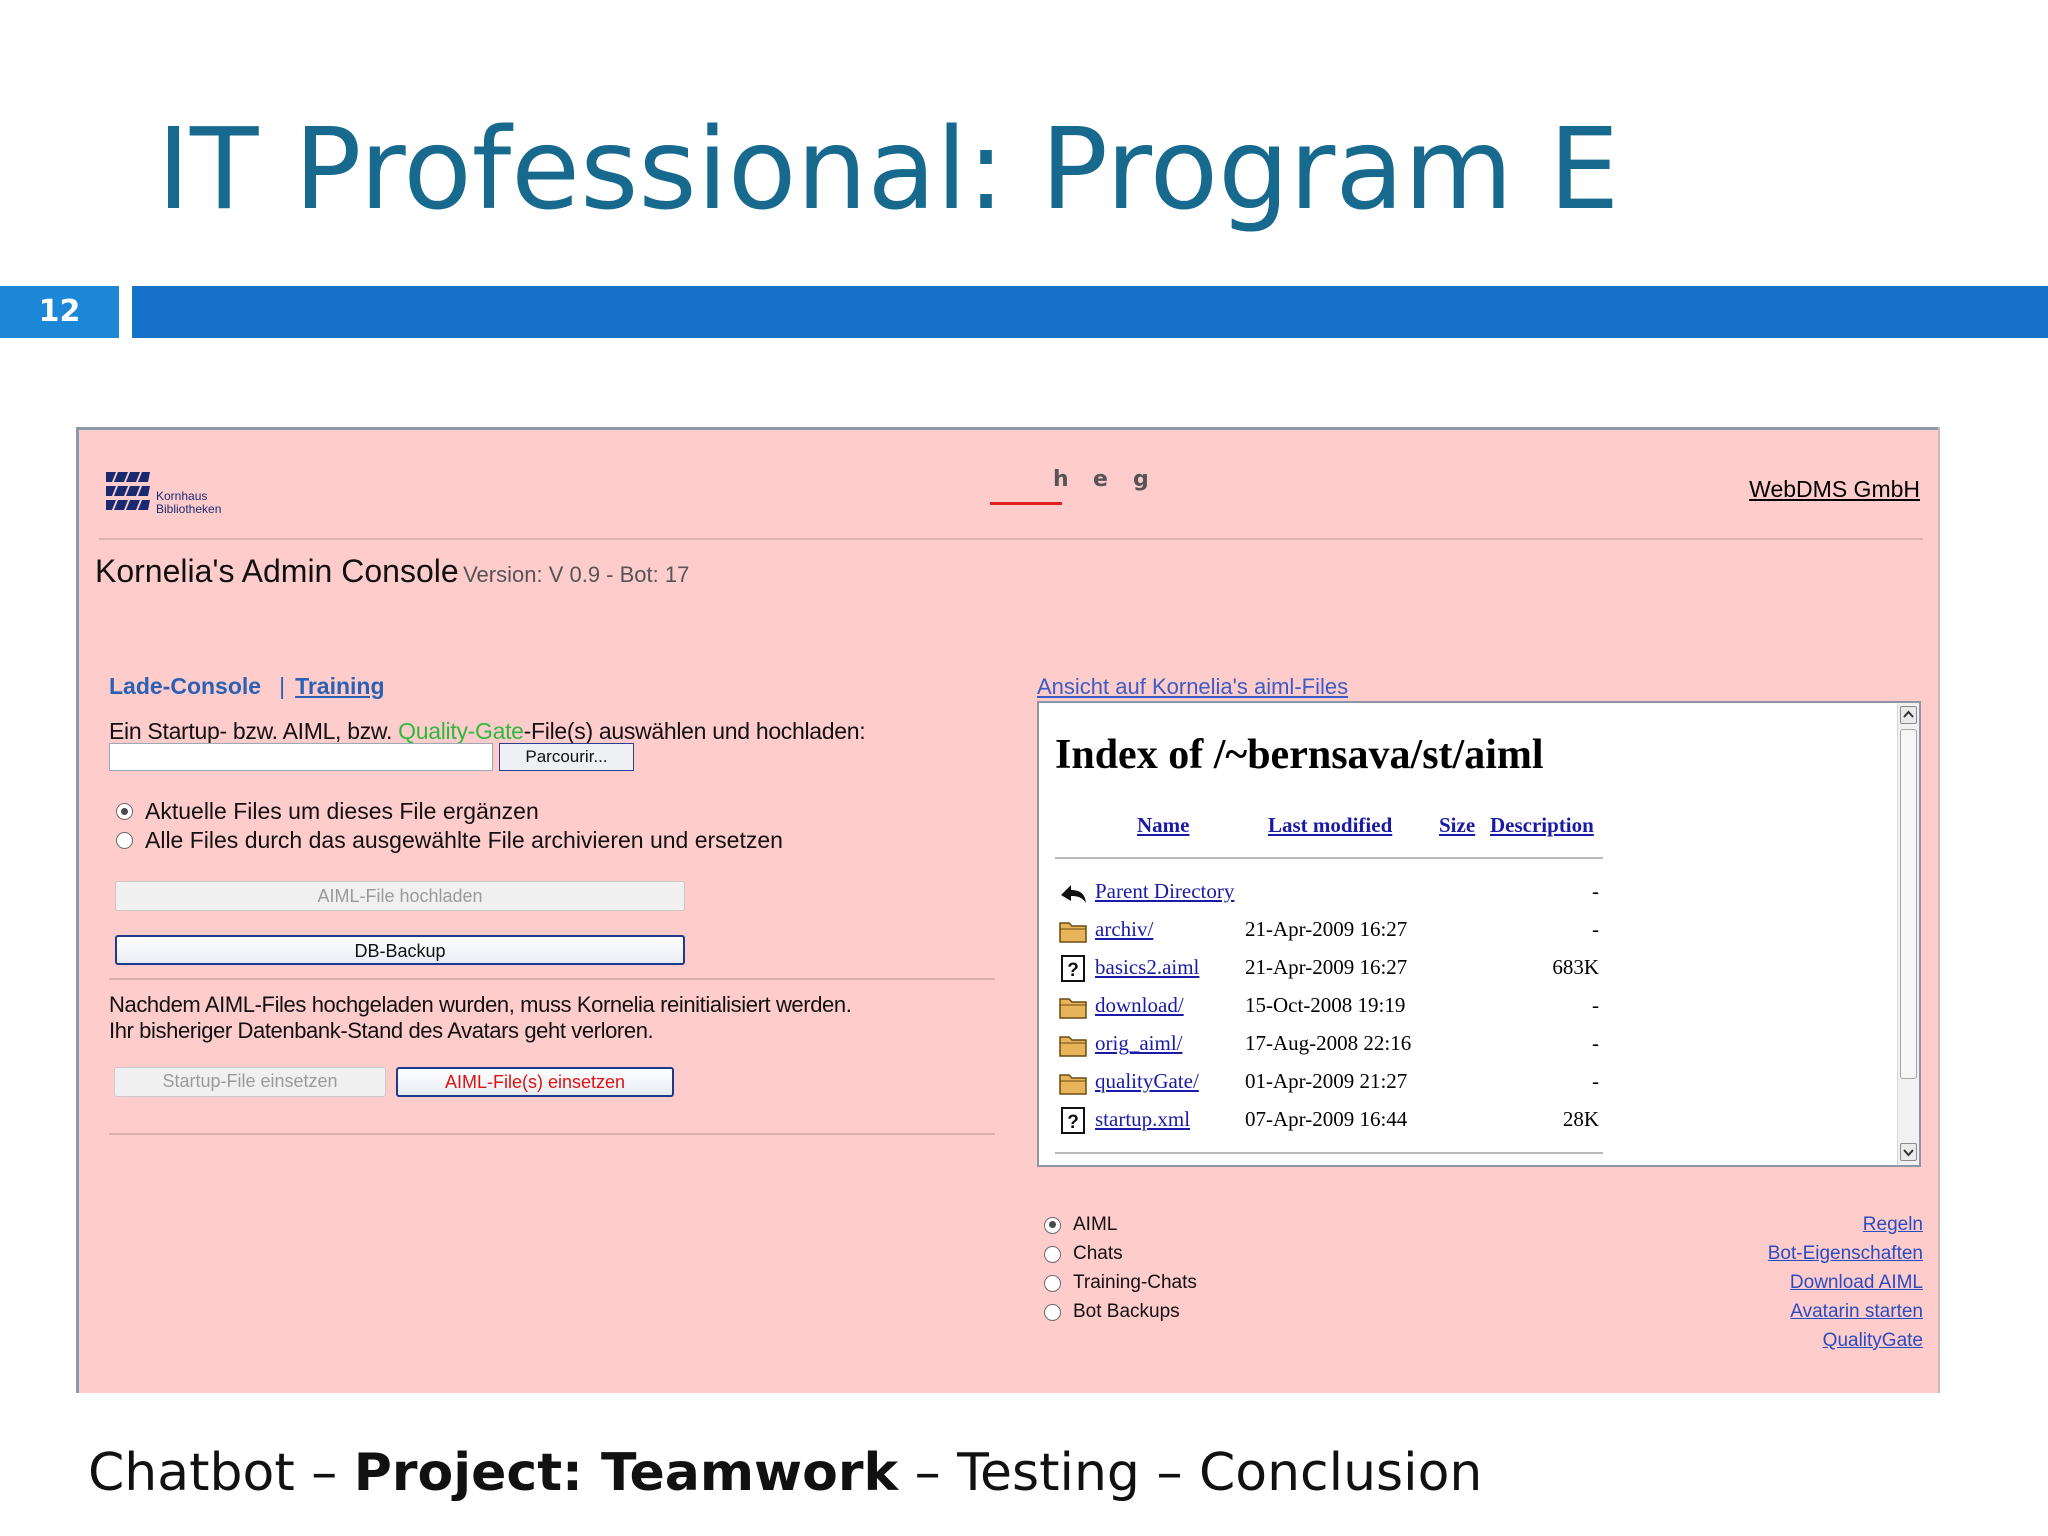 This screenshot has height=1536, width=2048. I want to click on nav-before: Chatbot –, so click(221, 1473).